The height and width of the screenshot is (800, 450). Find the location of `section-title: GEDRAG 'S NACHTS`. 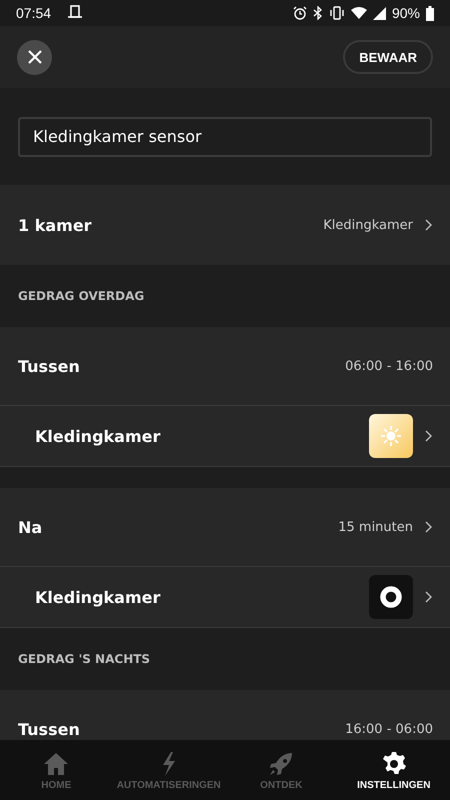

section-title: GEDRAG 'S NACHTS is located at coordinates (84, 659).